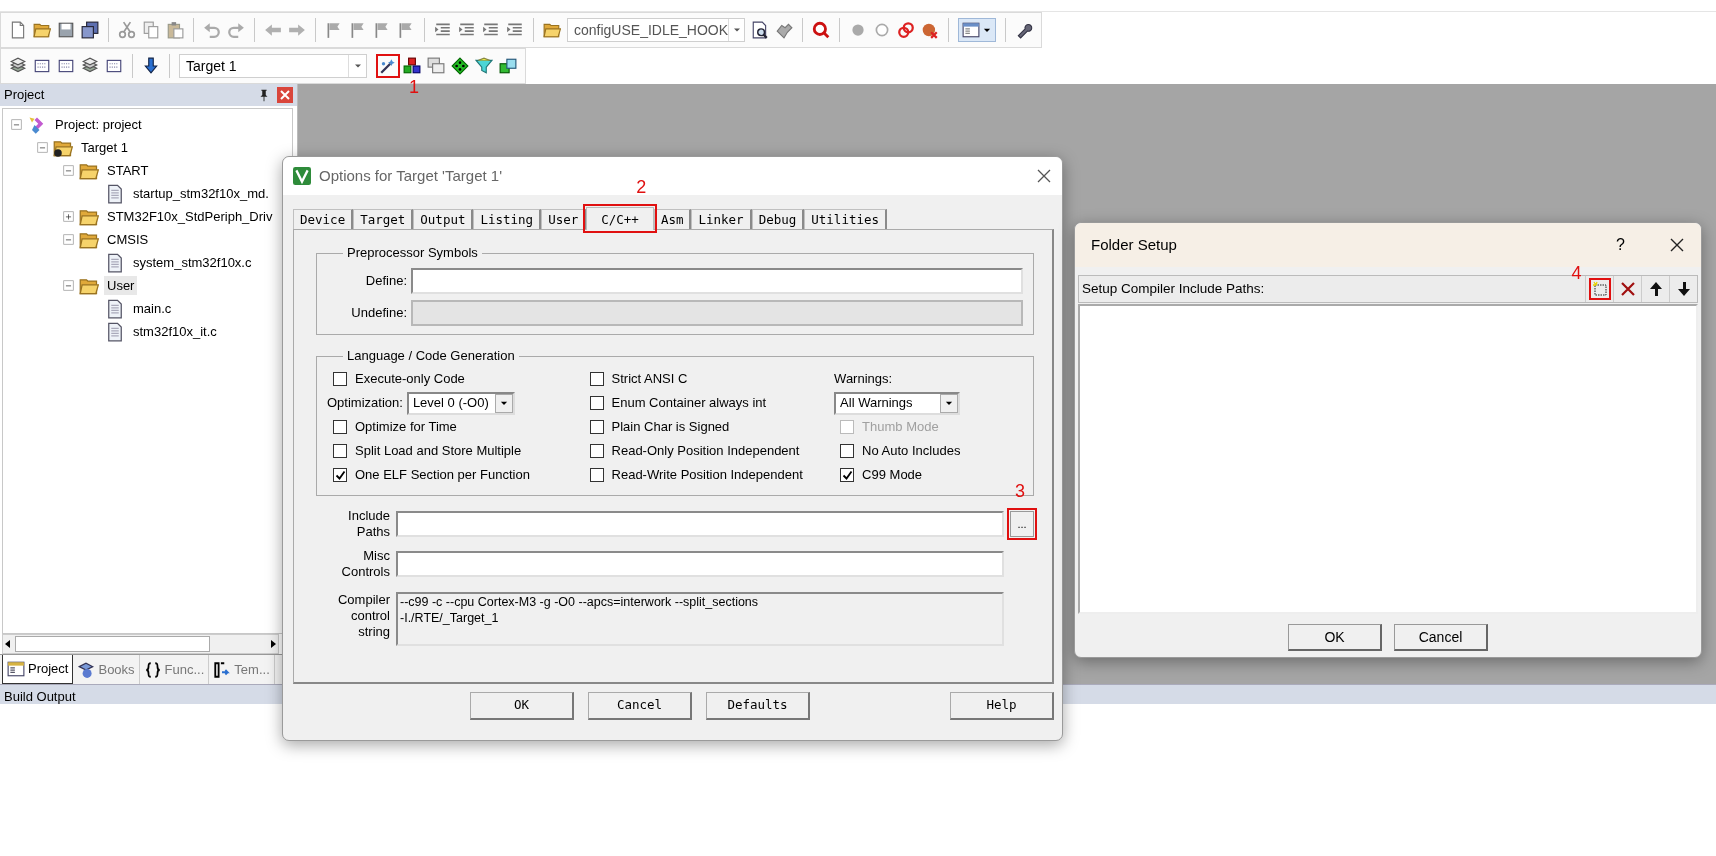 This screenshot has width=1716, height=856. I want to click on group-title: Preprocessor Symbols, so click(412, 253).